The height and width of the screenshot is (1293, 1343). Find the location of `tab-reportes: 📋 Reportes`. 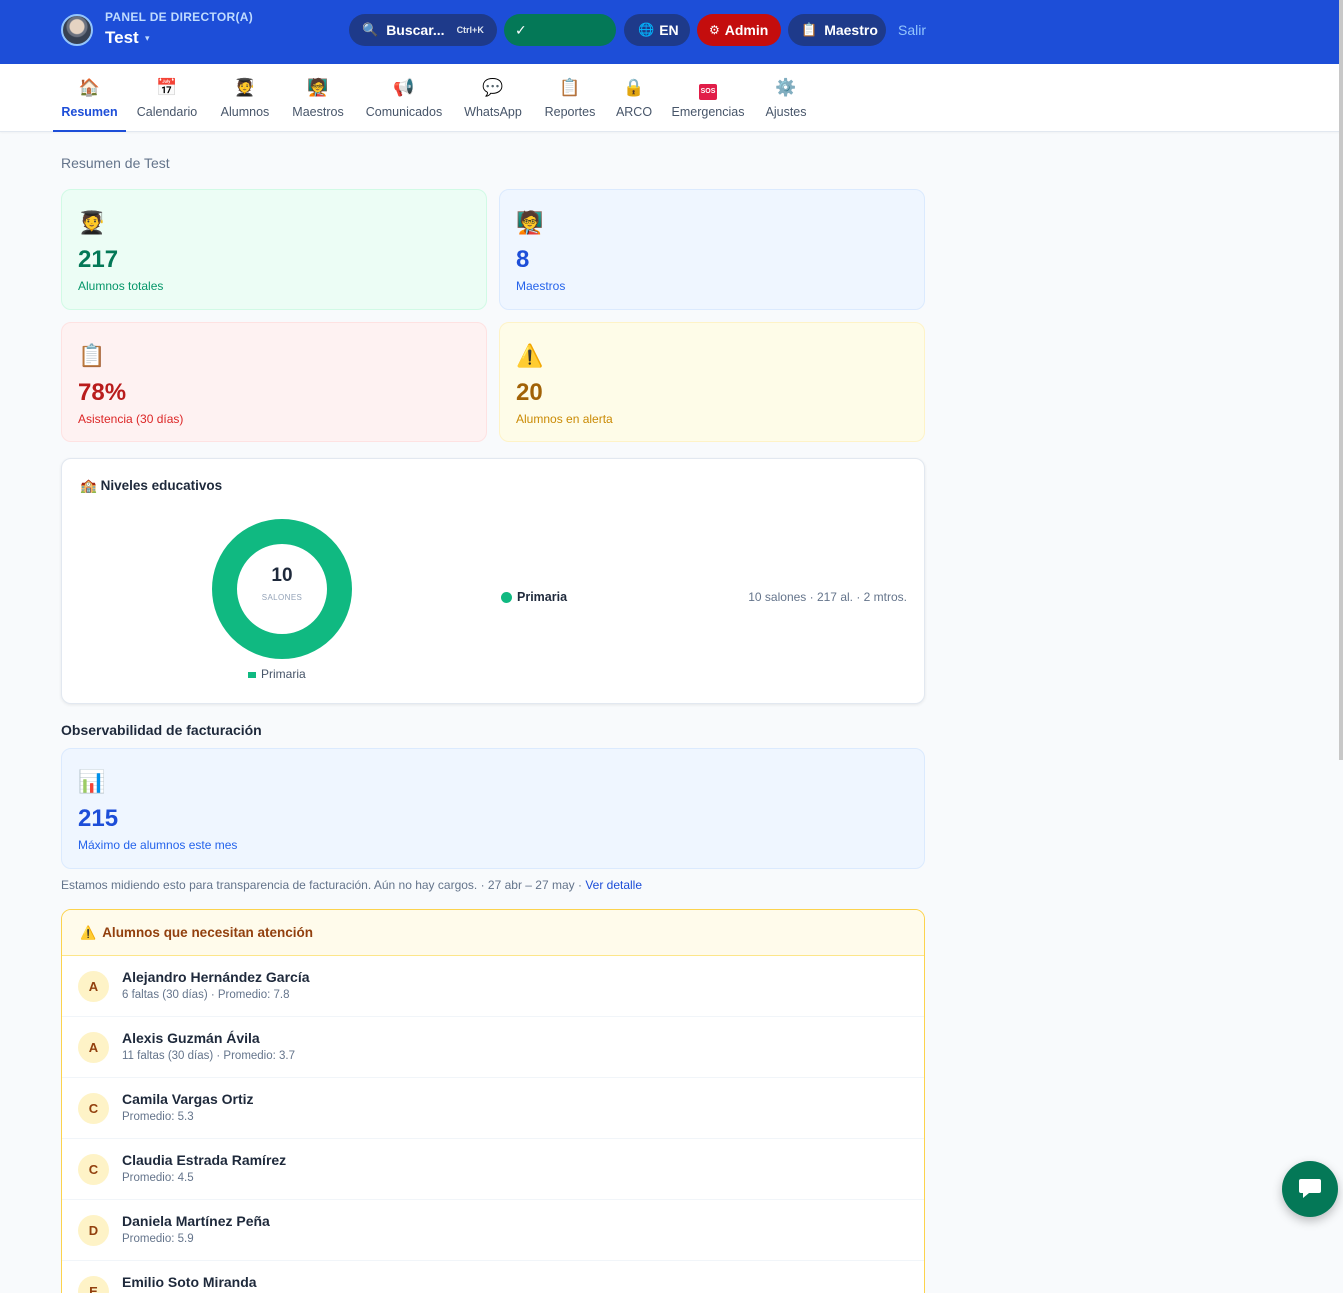

tab-reportes: 📋 Reportes is located at coordinates (570, 98).